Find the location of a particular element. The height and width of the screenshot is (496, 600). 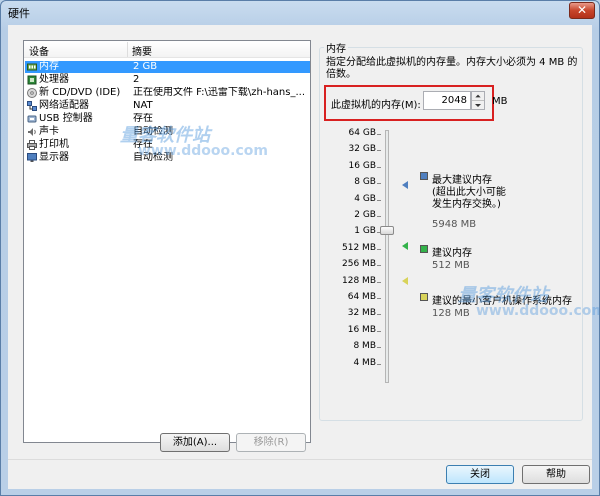

minimum-recommended-marker is located at coordinates (405, 281).